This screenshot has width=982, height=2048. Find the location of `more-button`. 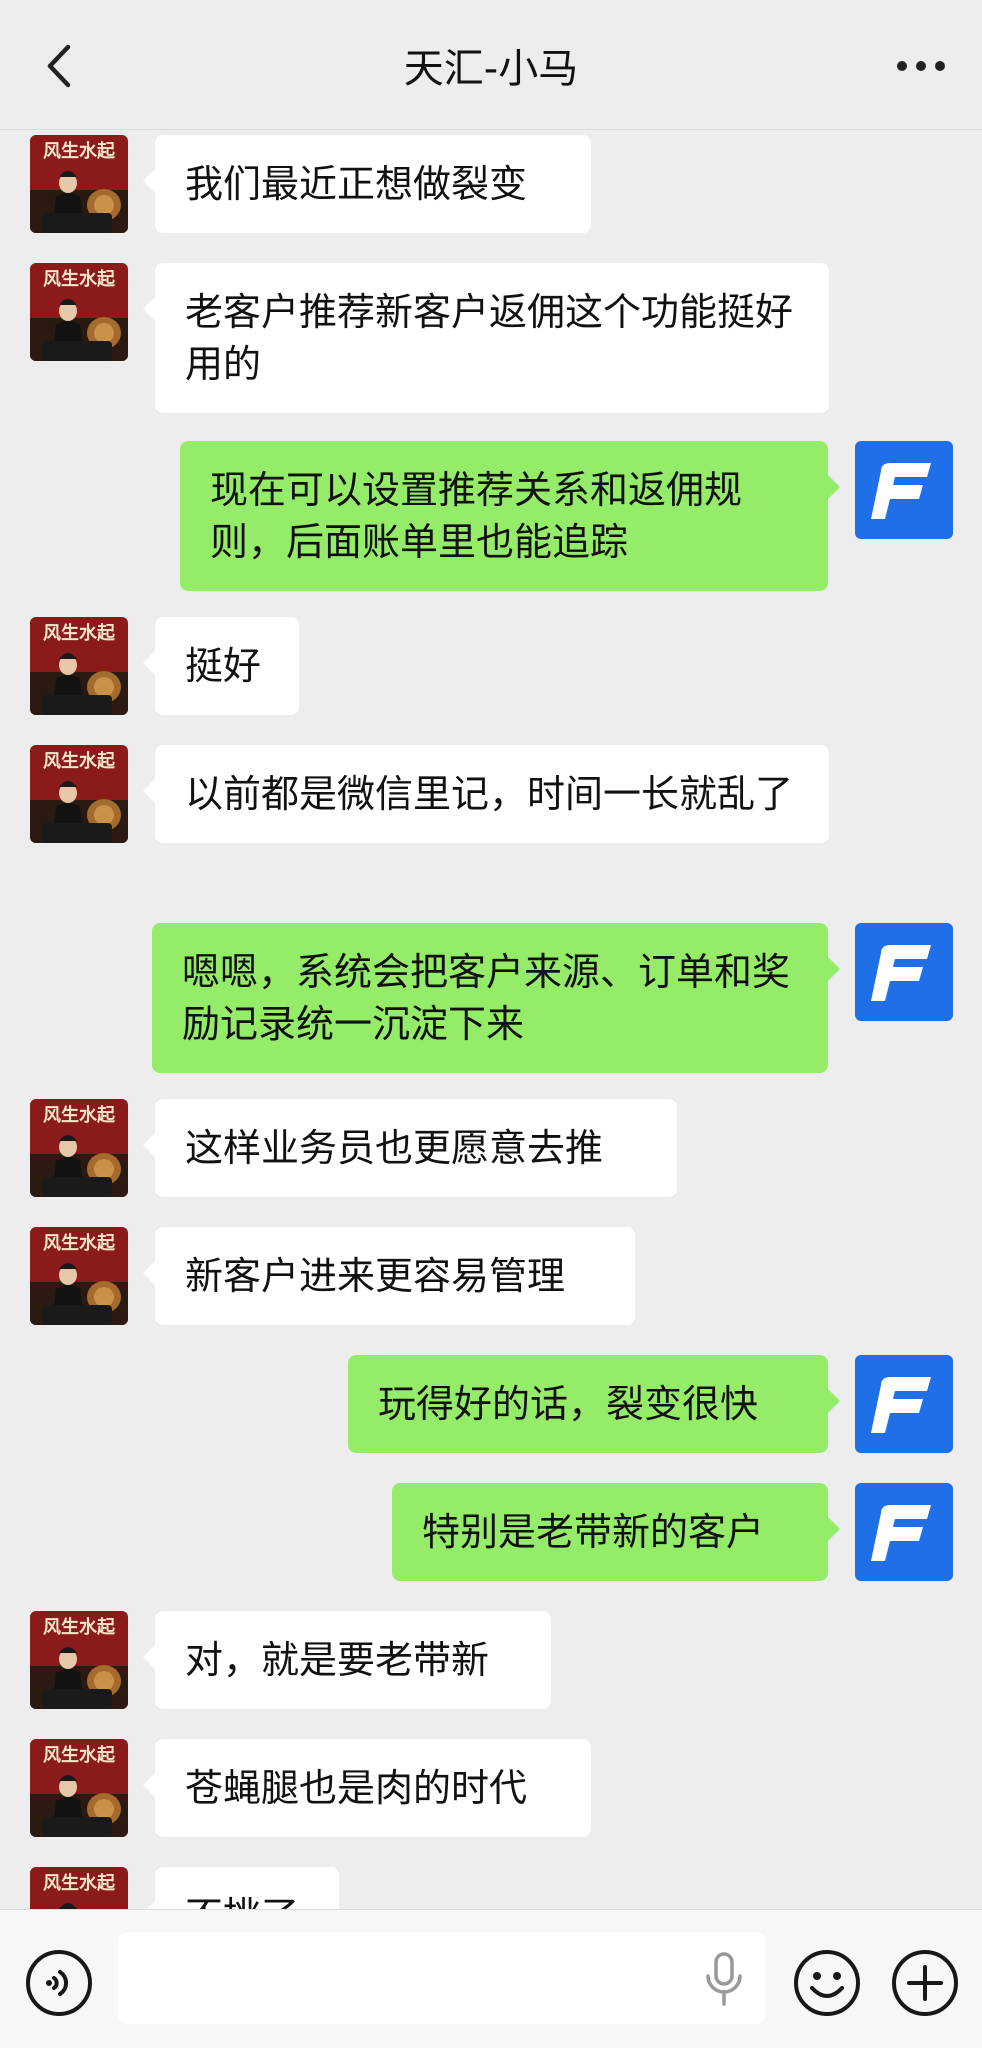

more-button is located at coordinates (921, 66).